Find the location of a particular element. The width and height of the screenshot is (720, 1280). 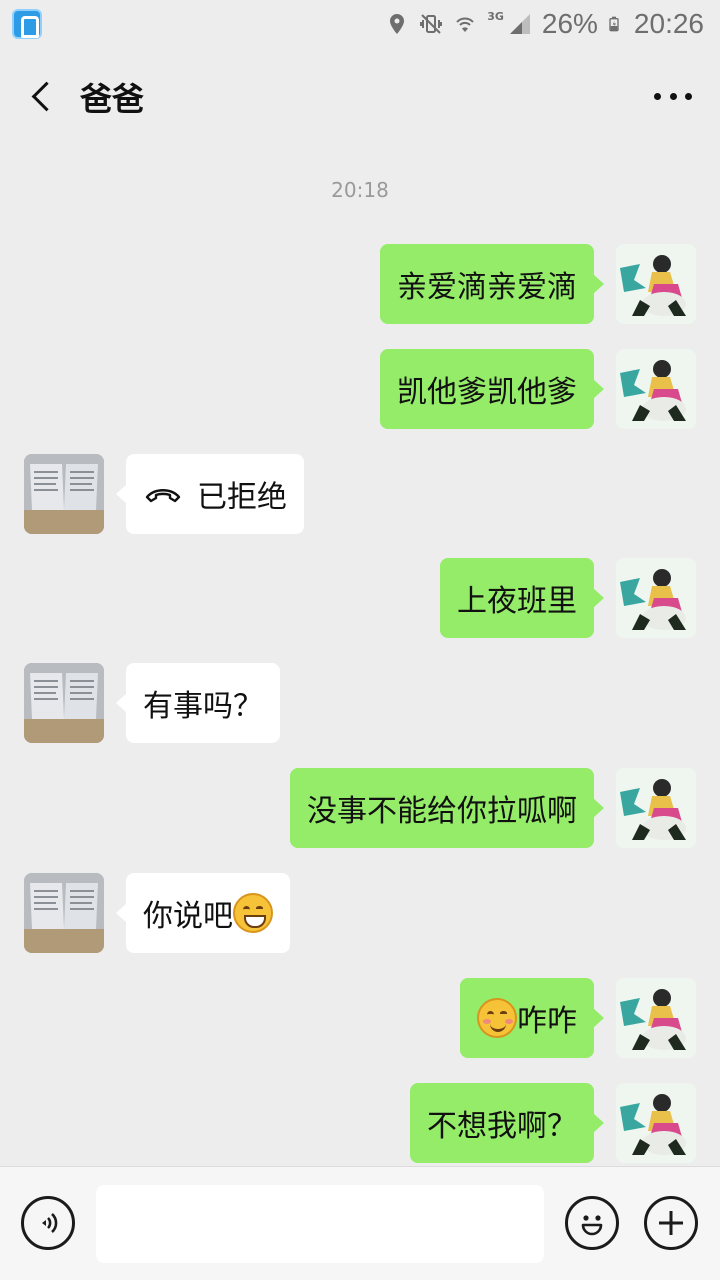

message-row: 咋咋 is located at coordinates (360, 1018).